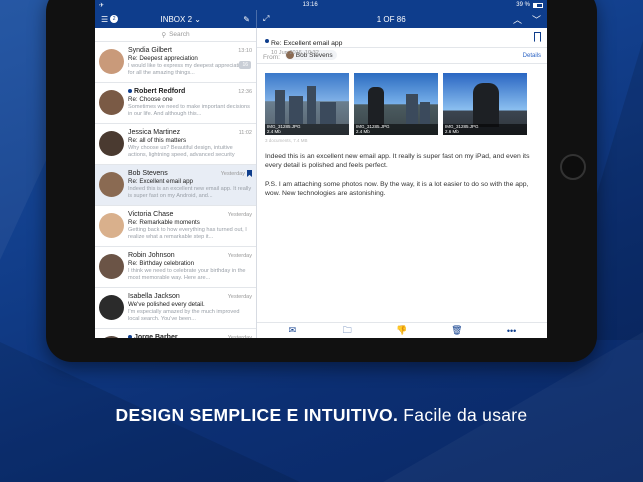 Image resolution: width=643 pixels, height=482 pixels. What do you see at coordinates (164, 222) in the screenshot?
I see `mail-subject: Re: Remarkable moments` at bounding box center [164, 222].